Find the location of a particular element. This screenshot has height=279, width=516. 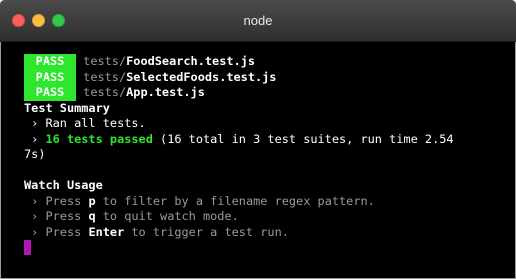

window-title: node is located at coordinates (258, 20).